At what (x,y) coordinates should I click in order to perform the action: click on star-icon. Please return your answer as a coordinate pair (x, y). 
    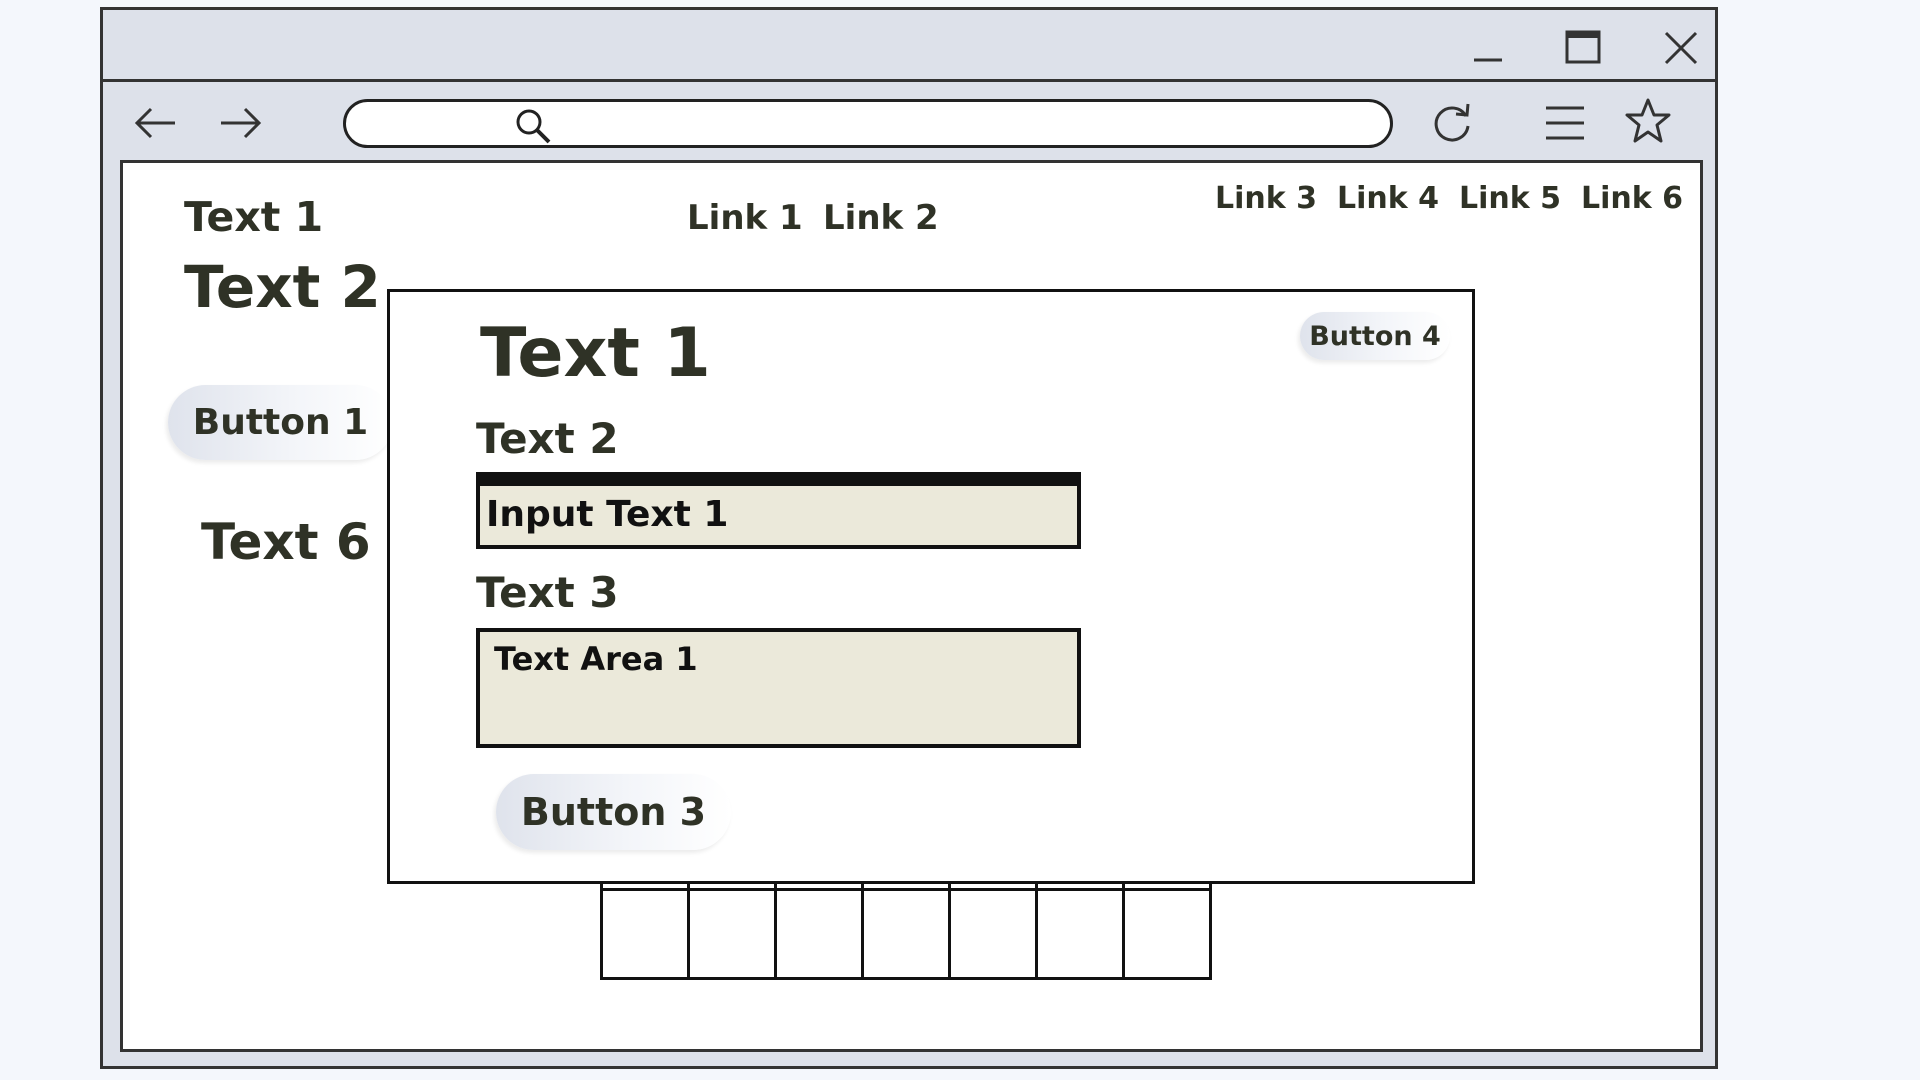
    Looking at the image, I should click on (1648, 121).